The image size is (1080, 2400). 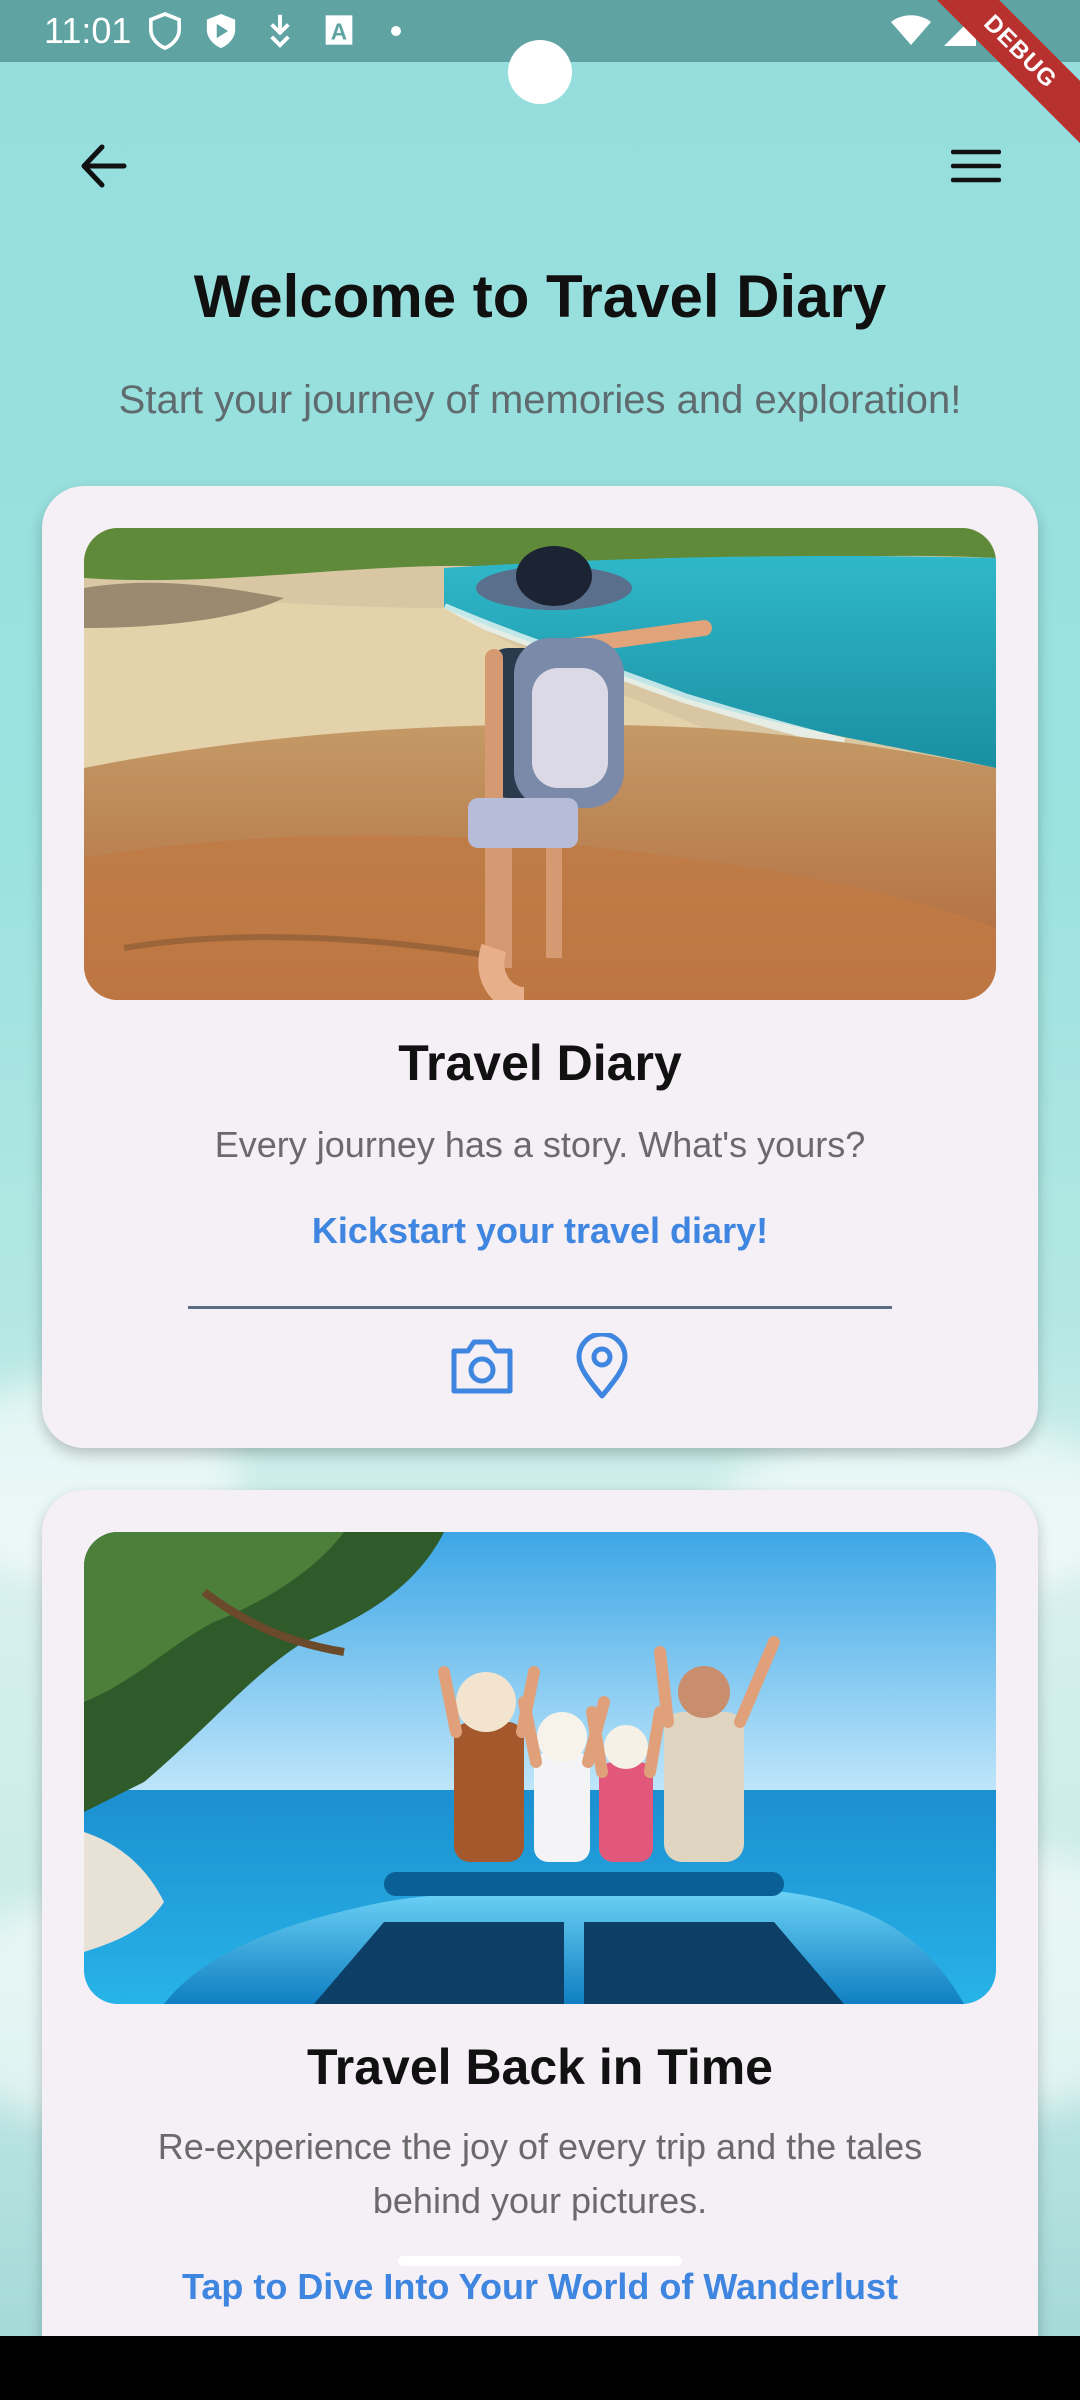 What do you see at coordinates (540, 72) in the screenshot?
I see `camera-cutout` at bounding box center [540, 72].